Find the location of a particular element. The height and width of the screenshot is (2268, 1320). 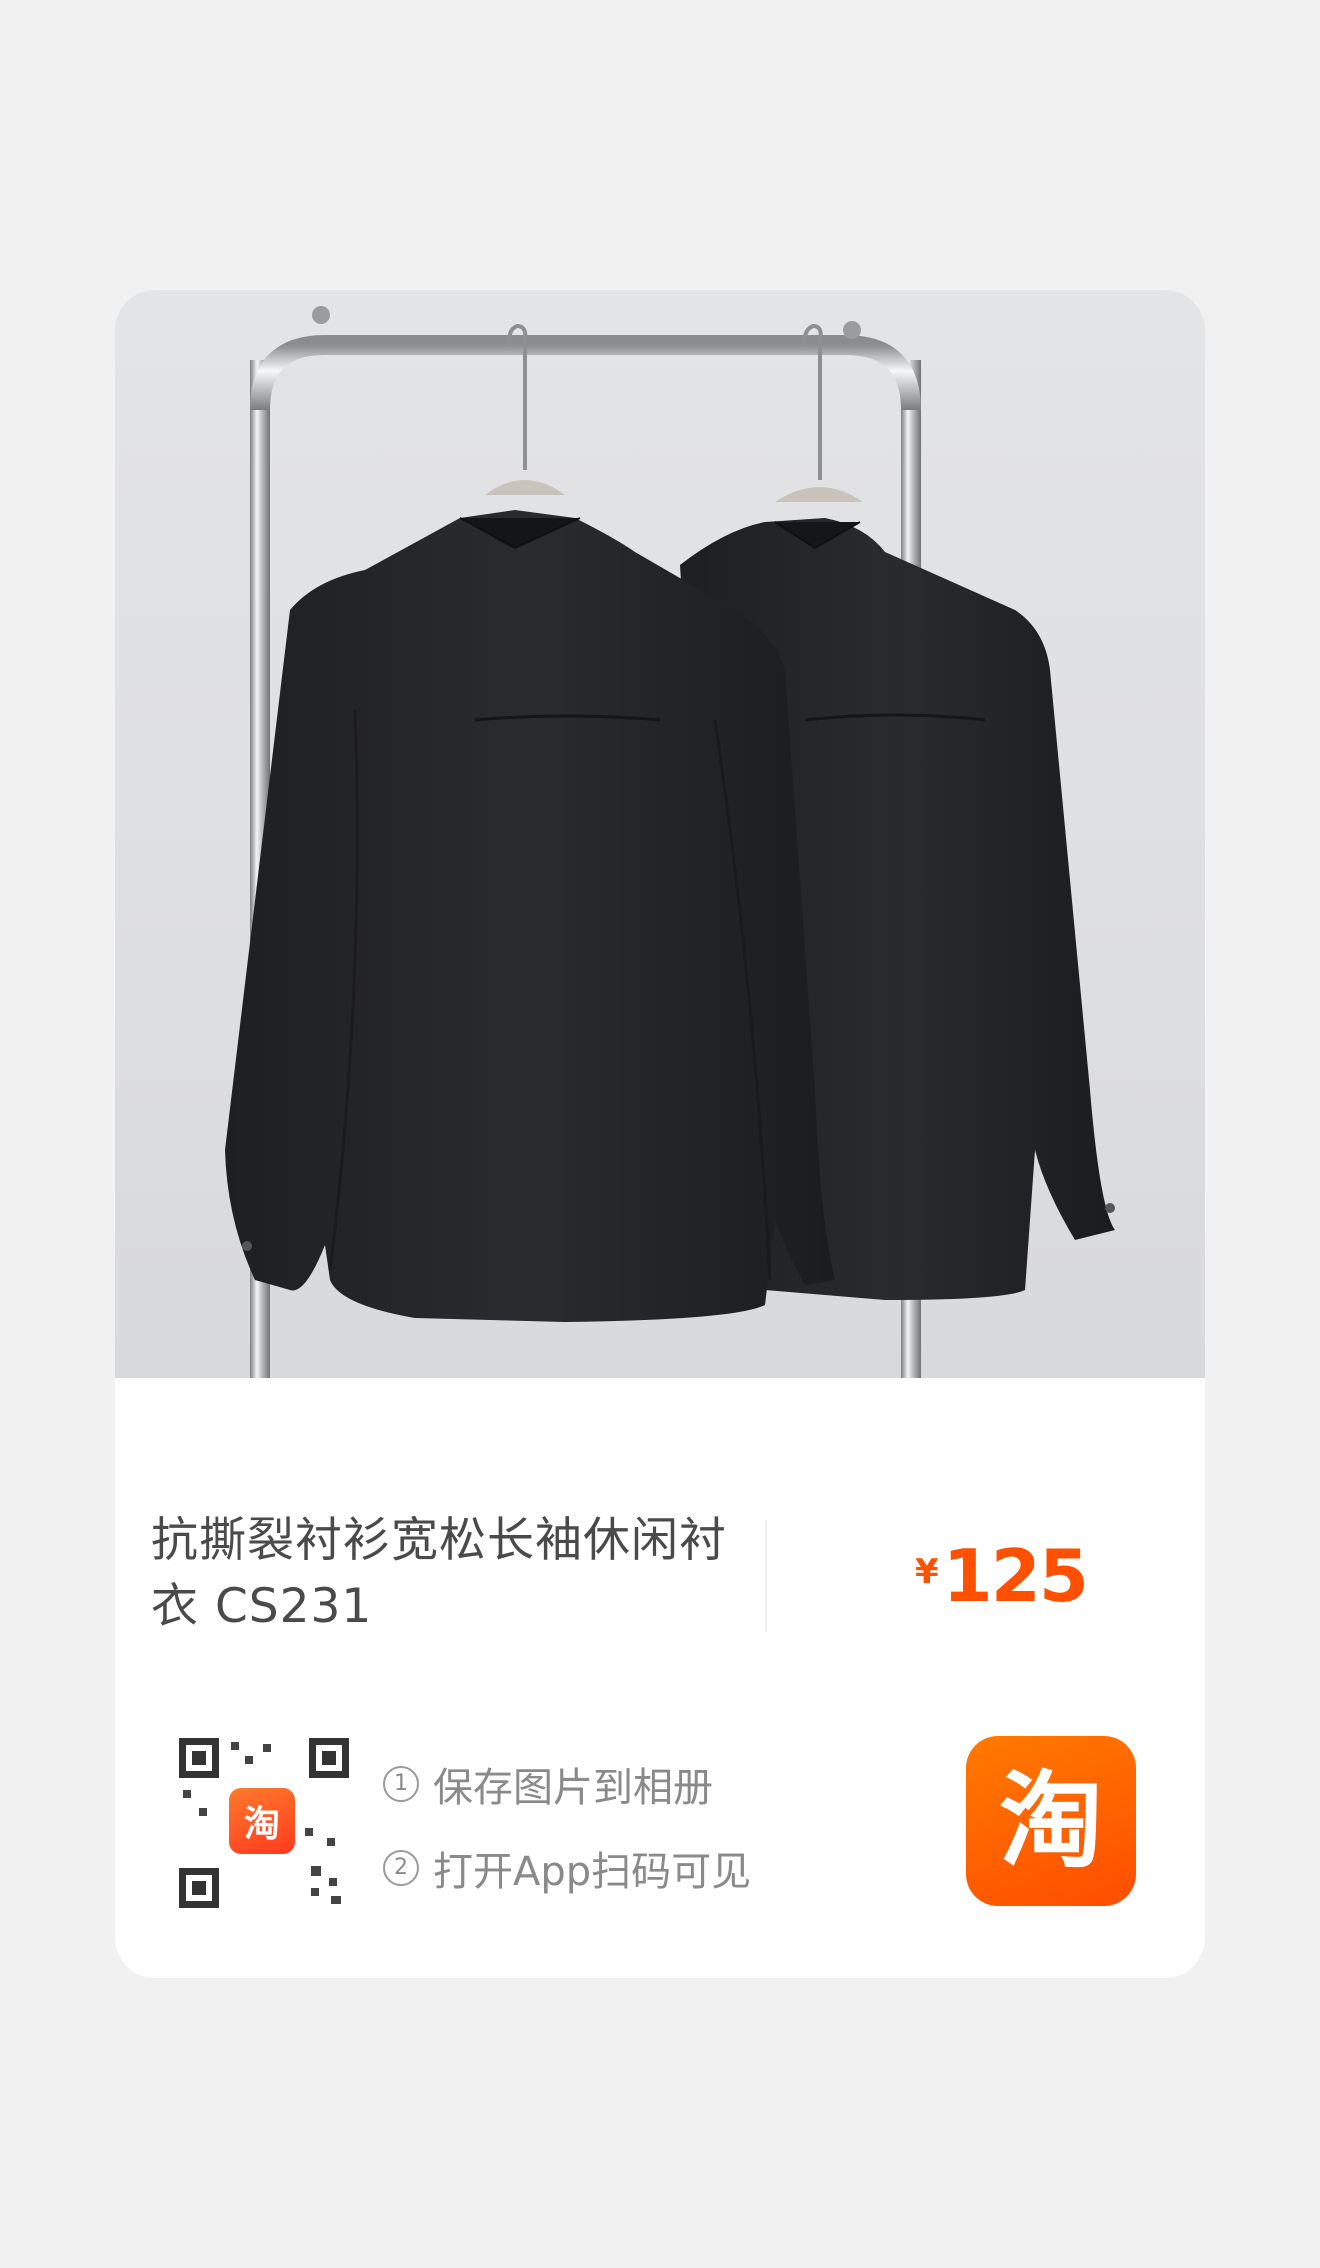

step-save-image: 1 保存图片到相册 is located at coordinates (567, 1784).